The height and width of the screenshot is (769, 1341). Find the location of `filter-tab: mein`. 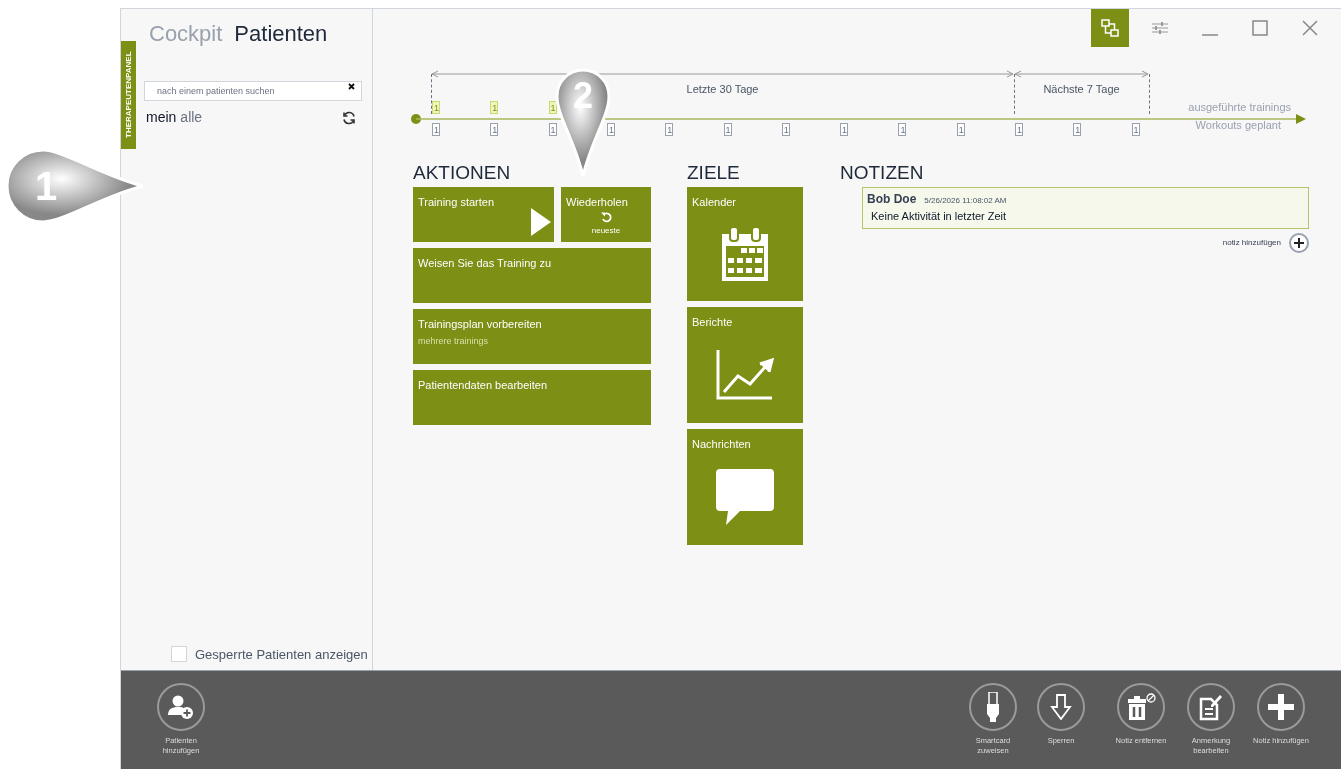

filter-tab: mein is located at coordinates (161, 117).